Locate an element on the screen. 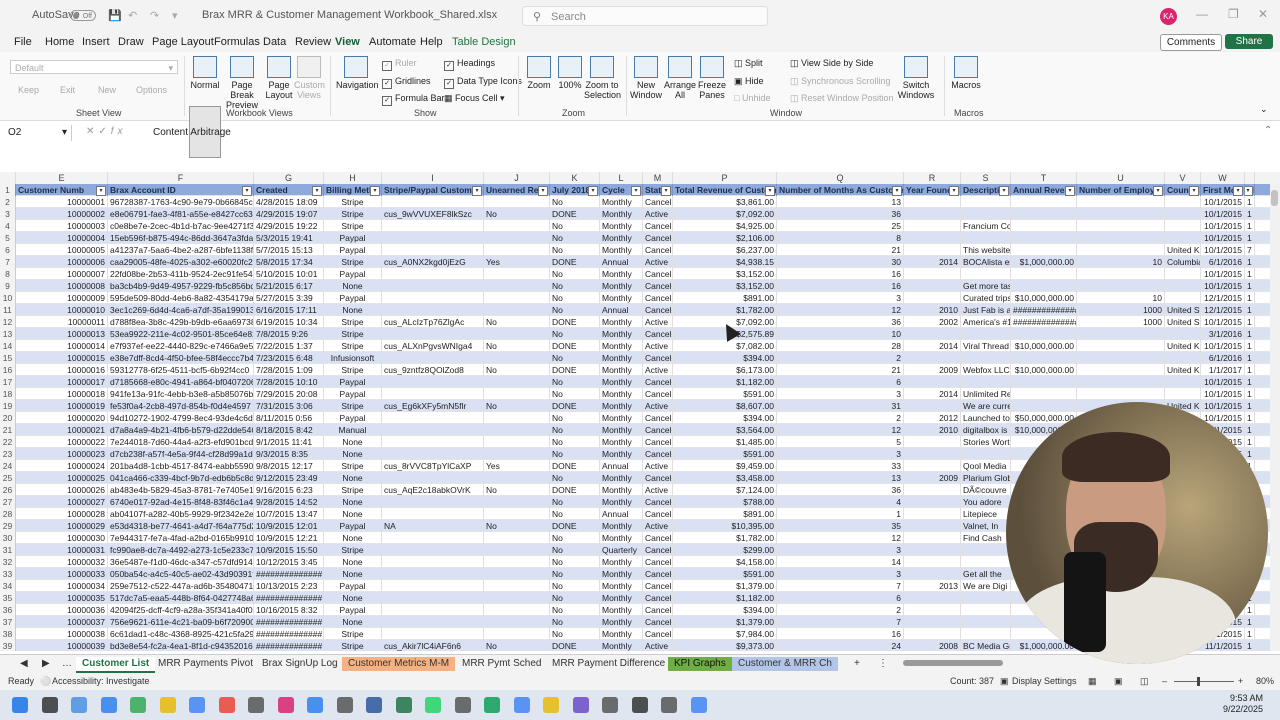  table-cell: Webfox LLC i is located at coordinates (986, 370).